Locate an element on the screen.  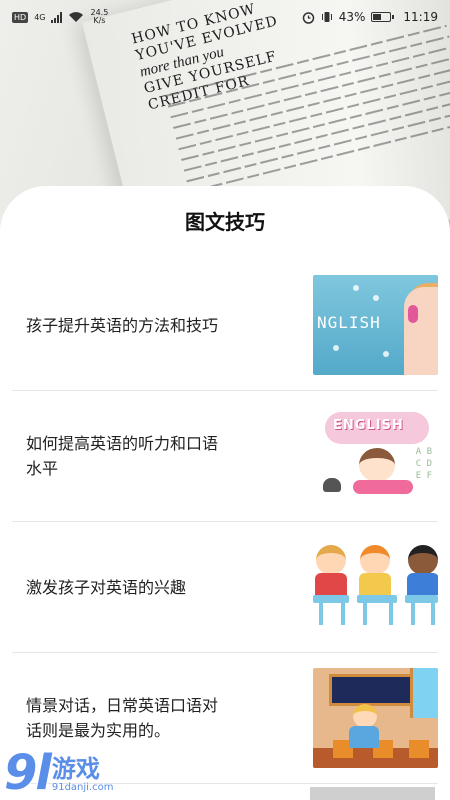
vibrate-icon is located at coordinates (326, 17).